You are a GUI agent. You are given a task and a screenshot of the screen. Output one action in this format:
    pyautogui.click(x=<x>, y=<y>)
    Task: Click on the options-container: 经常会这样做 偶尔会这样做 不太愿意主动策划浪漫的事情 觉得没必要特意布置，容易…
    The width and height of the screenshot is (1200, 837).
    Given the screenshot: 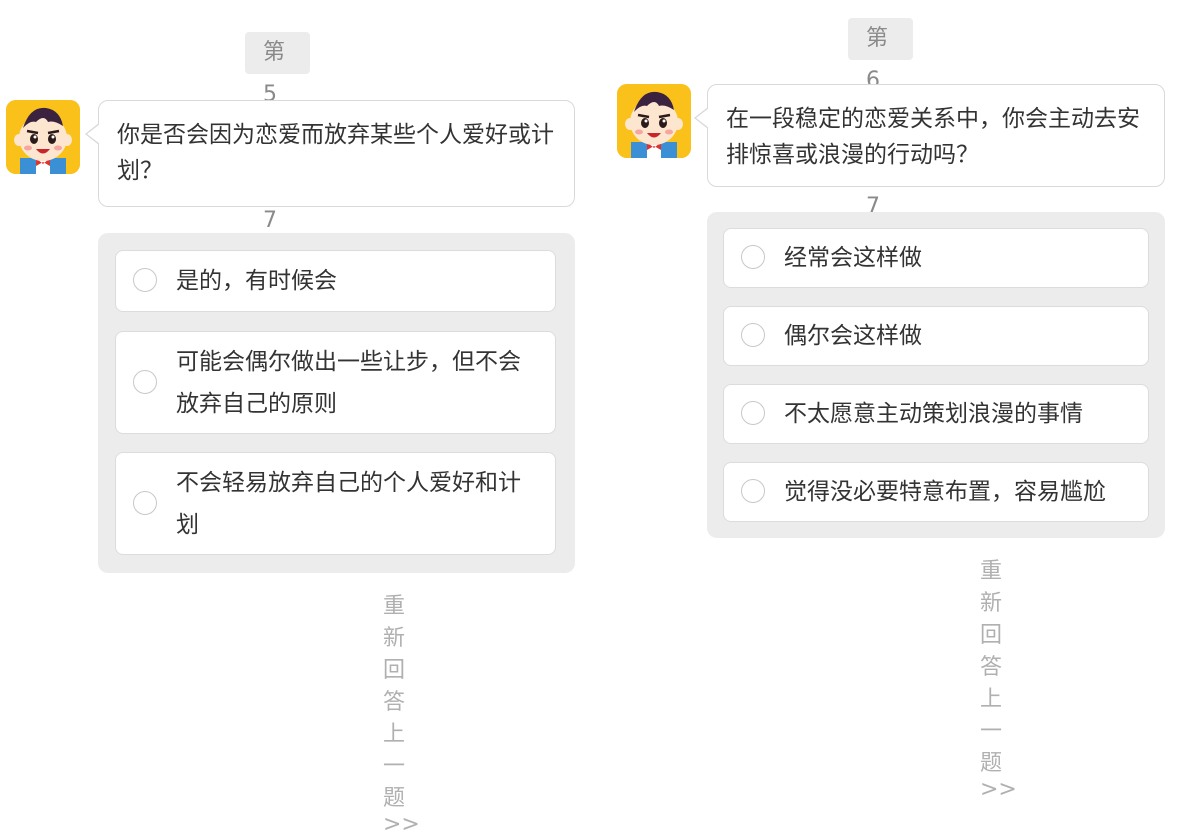 What is the action you would take?
    pyautogui.click(x=936, y=375)
    